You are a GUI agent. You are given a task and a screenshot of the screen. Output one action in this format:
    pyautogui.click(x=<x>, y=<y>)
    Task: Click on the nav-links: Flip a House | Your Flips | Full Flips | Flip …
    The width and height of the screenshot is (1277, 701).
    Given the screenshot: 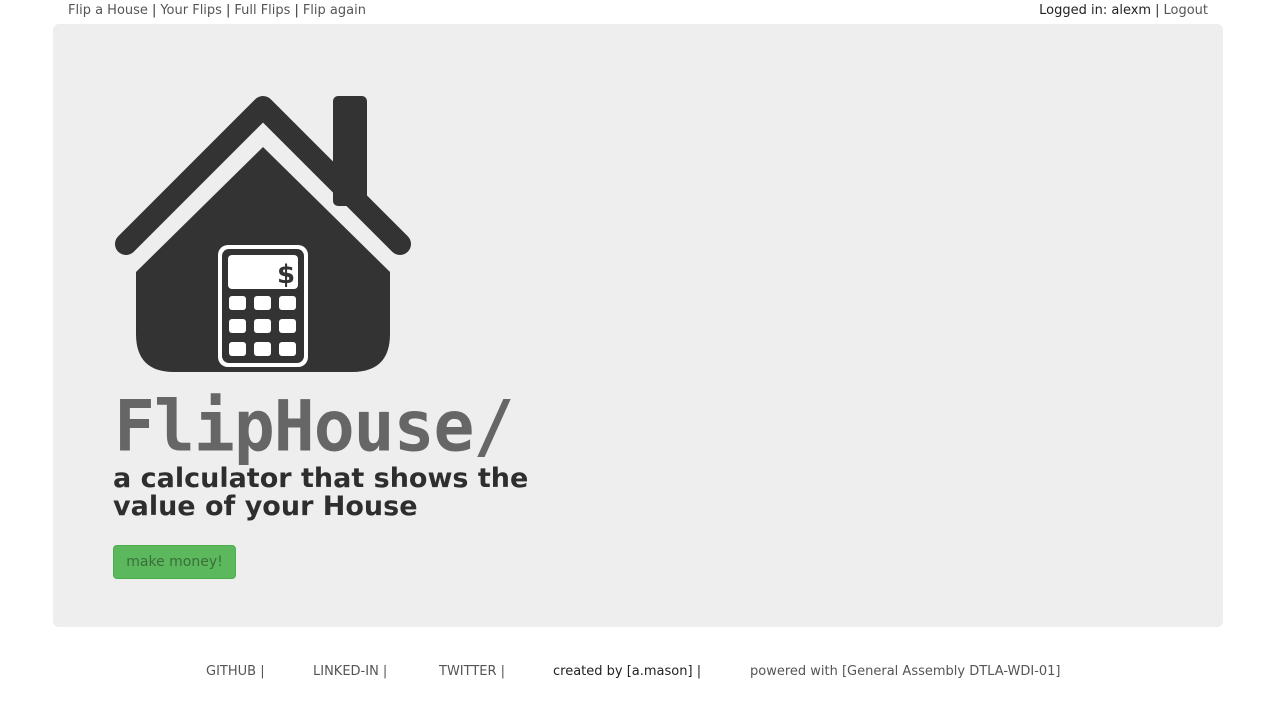 What is the action you would take?
    pyautogui.click(x=217, y=10)
    